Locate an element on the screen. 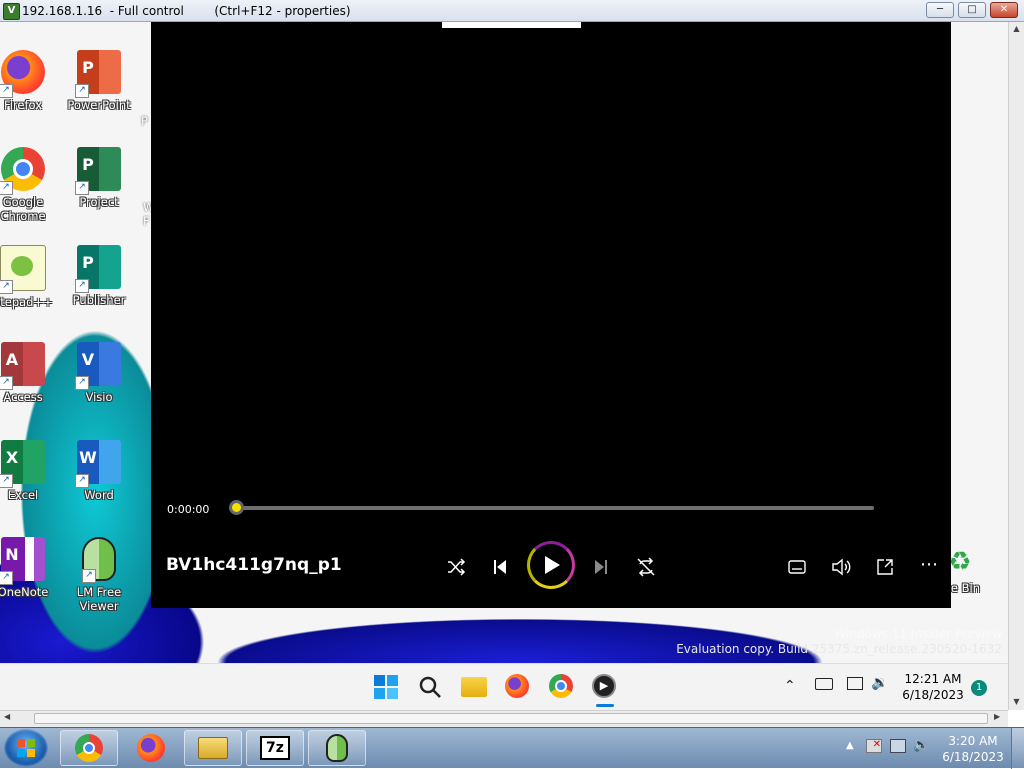  next-icon is located at coordinates (601, 567).